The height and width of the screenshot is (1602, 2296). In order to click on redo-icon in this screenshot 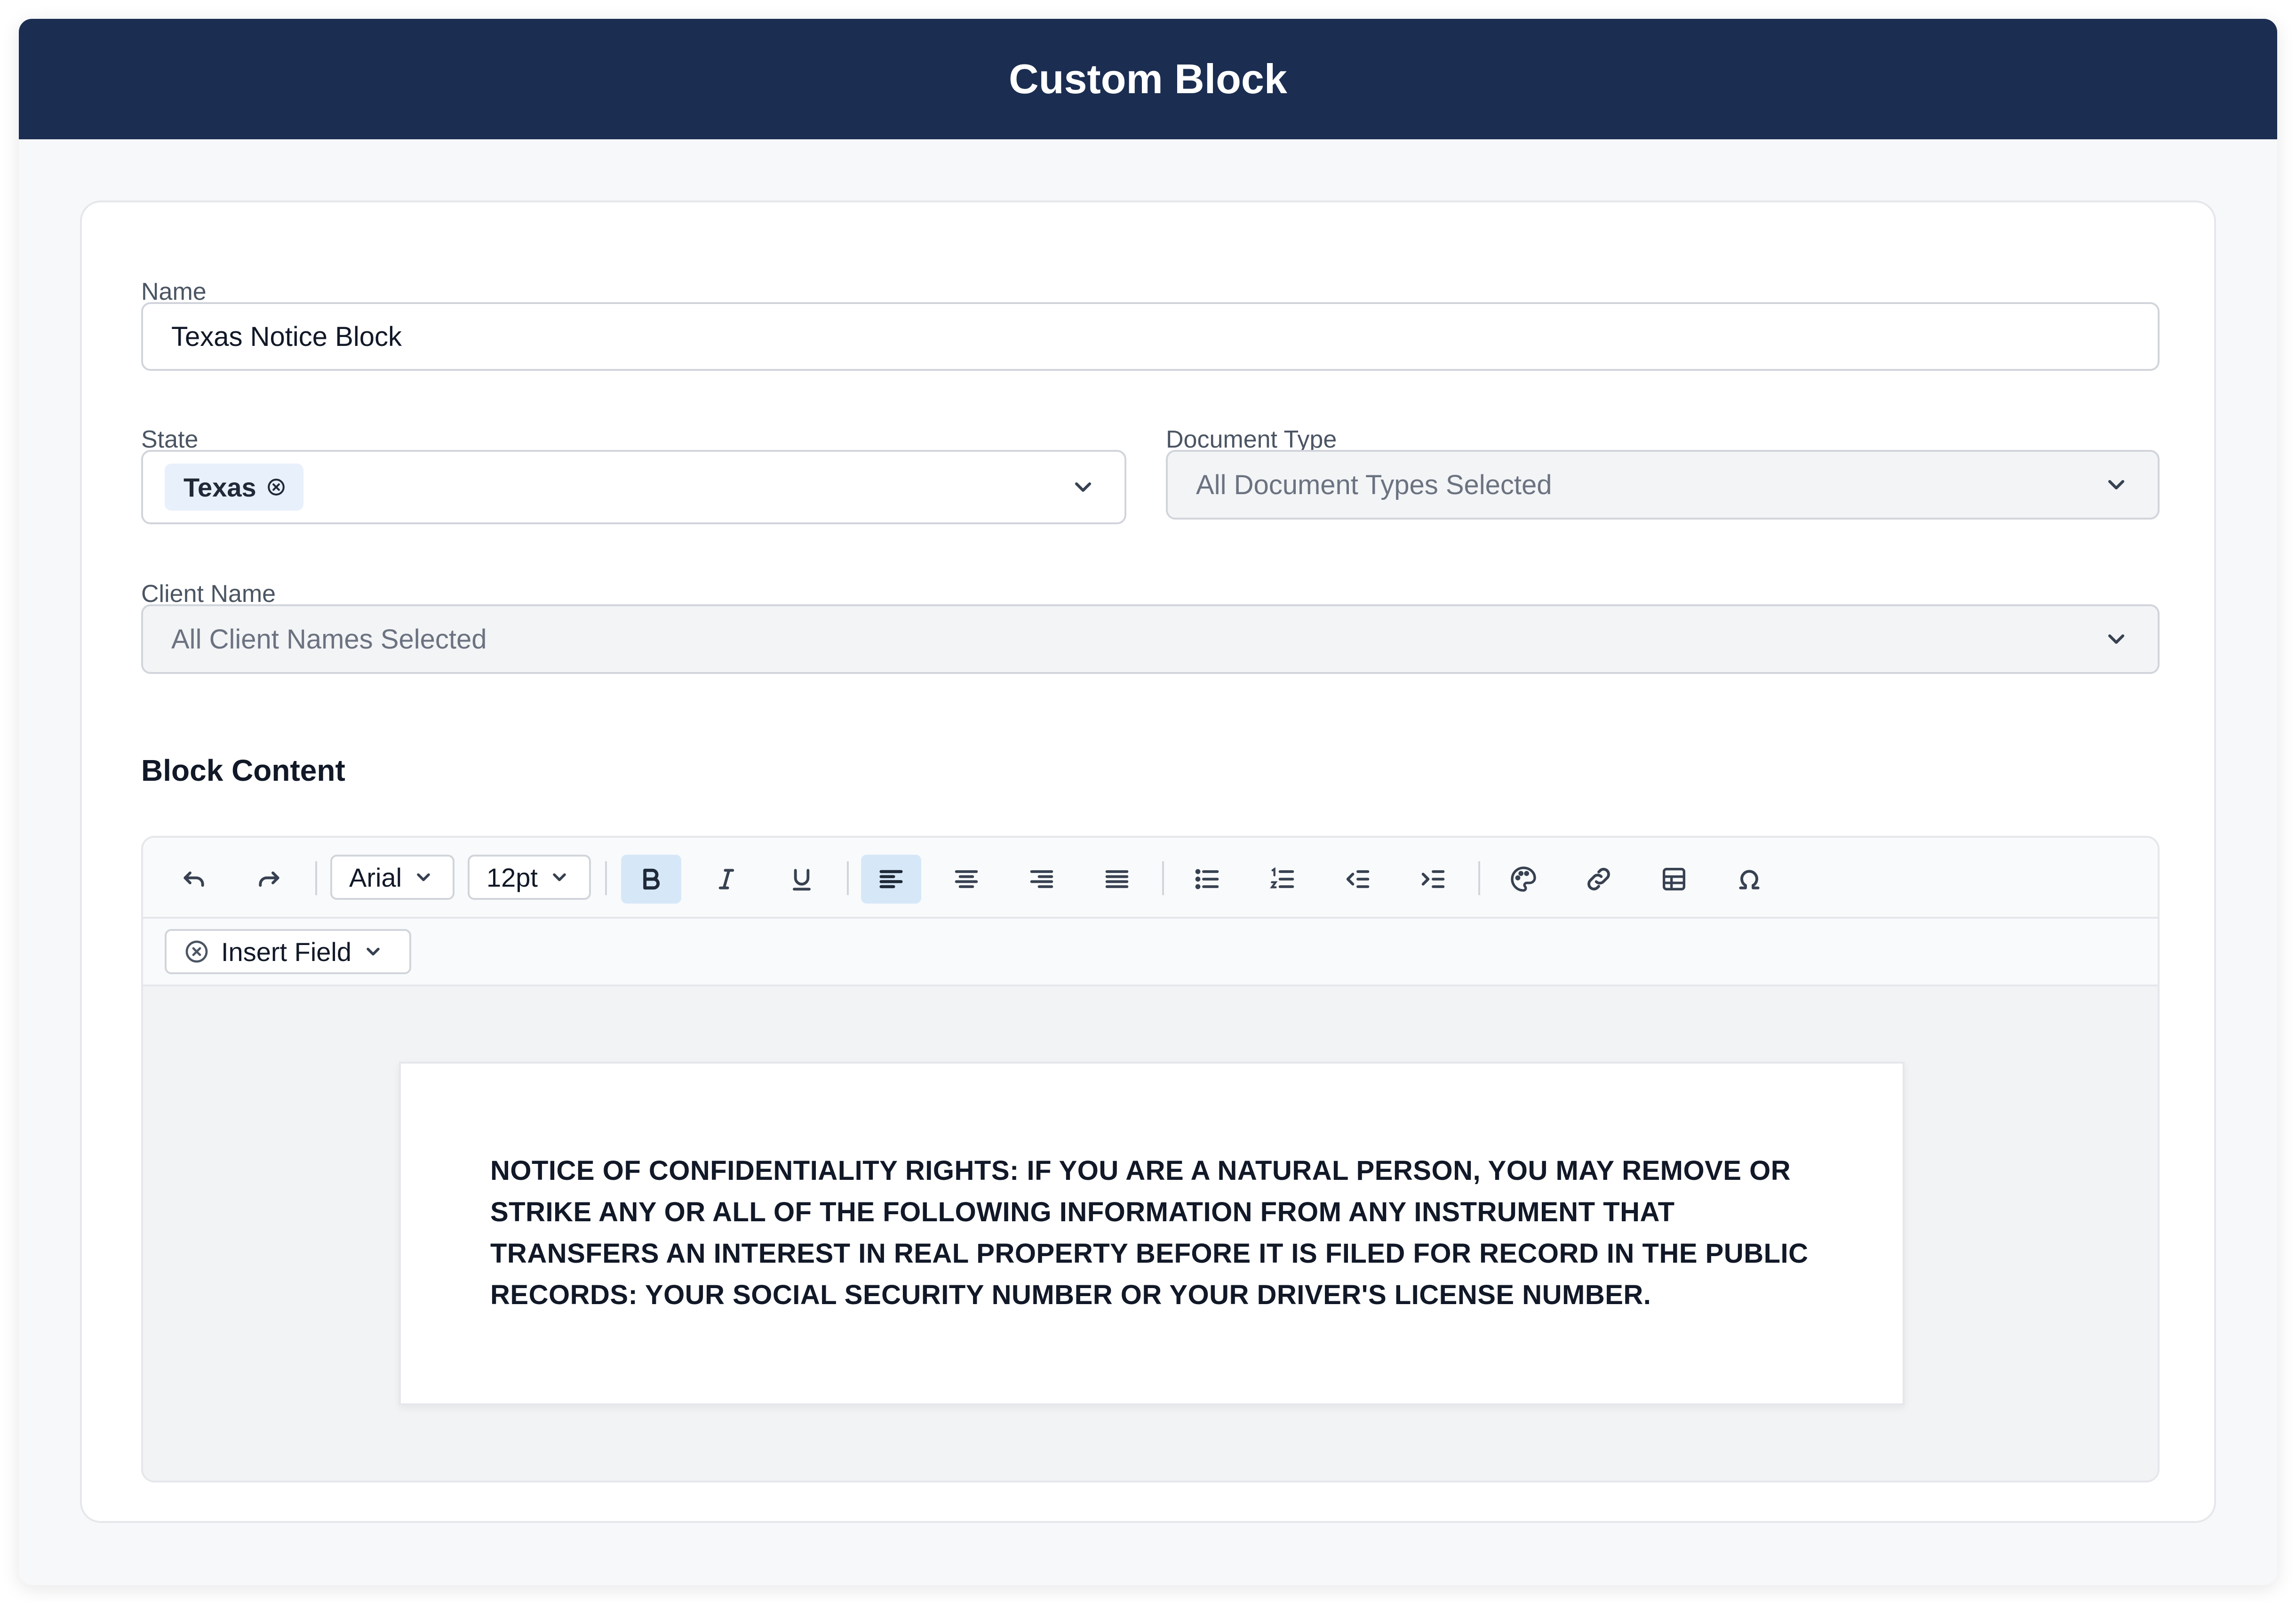, I will do `click(269, 879)`.